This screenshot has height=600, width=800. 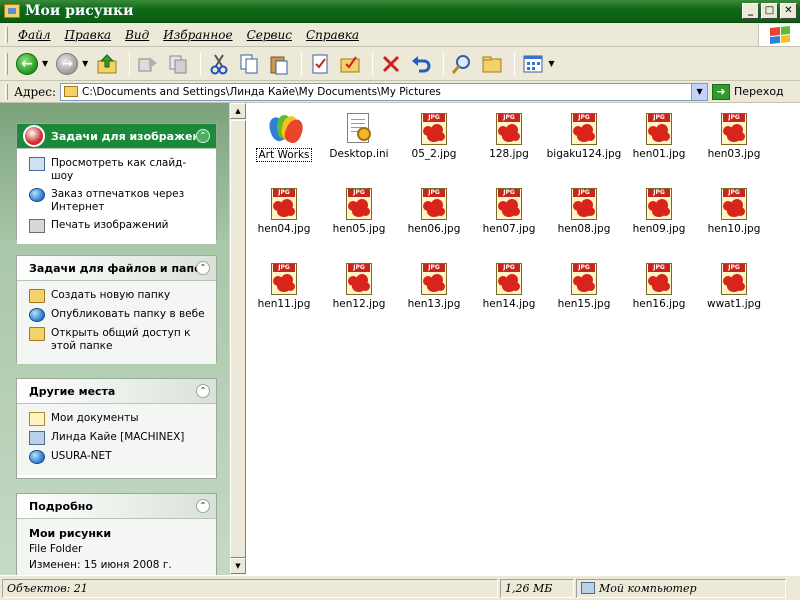 What do you see at coordinates (116, 136) in the screenshot?
I see `image-tasks-header: Задачи для изображен ⌃` at bounding box center [116, 136].